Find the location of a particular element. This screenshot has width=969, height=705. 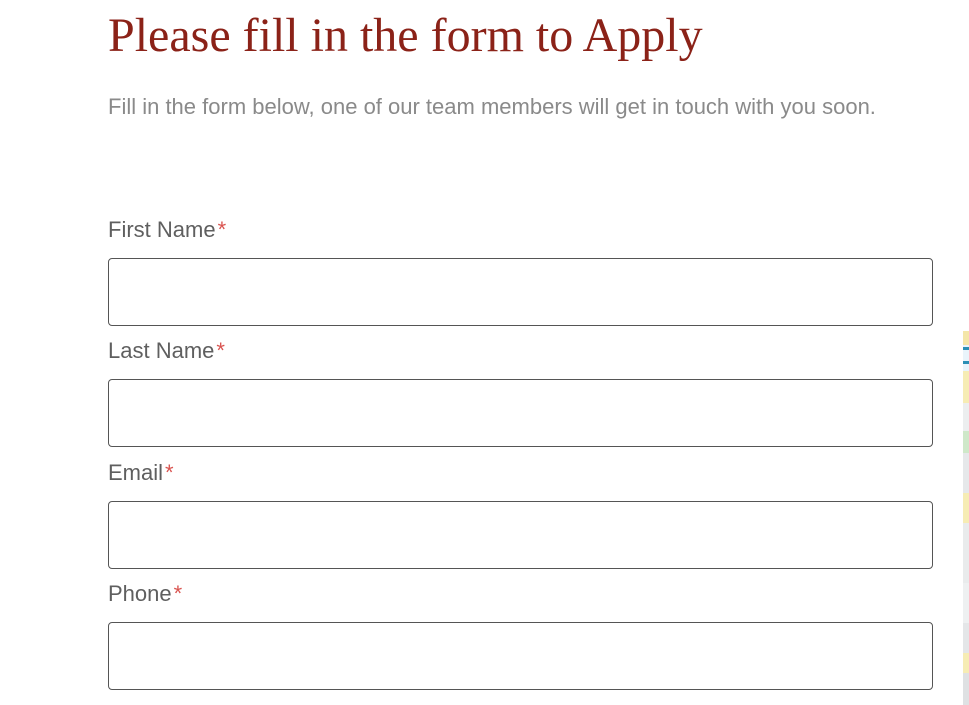

last-name-label: Last Name* is located at coordinates (166, 351).